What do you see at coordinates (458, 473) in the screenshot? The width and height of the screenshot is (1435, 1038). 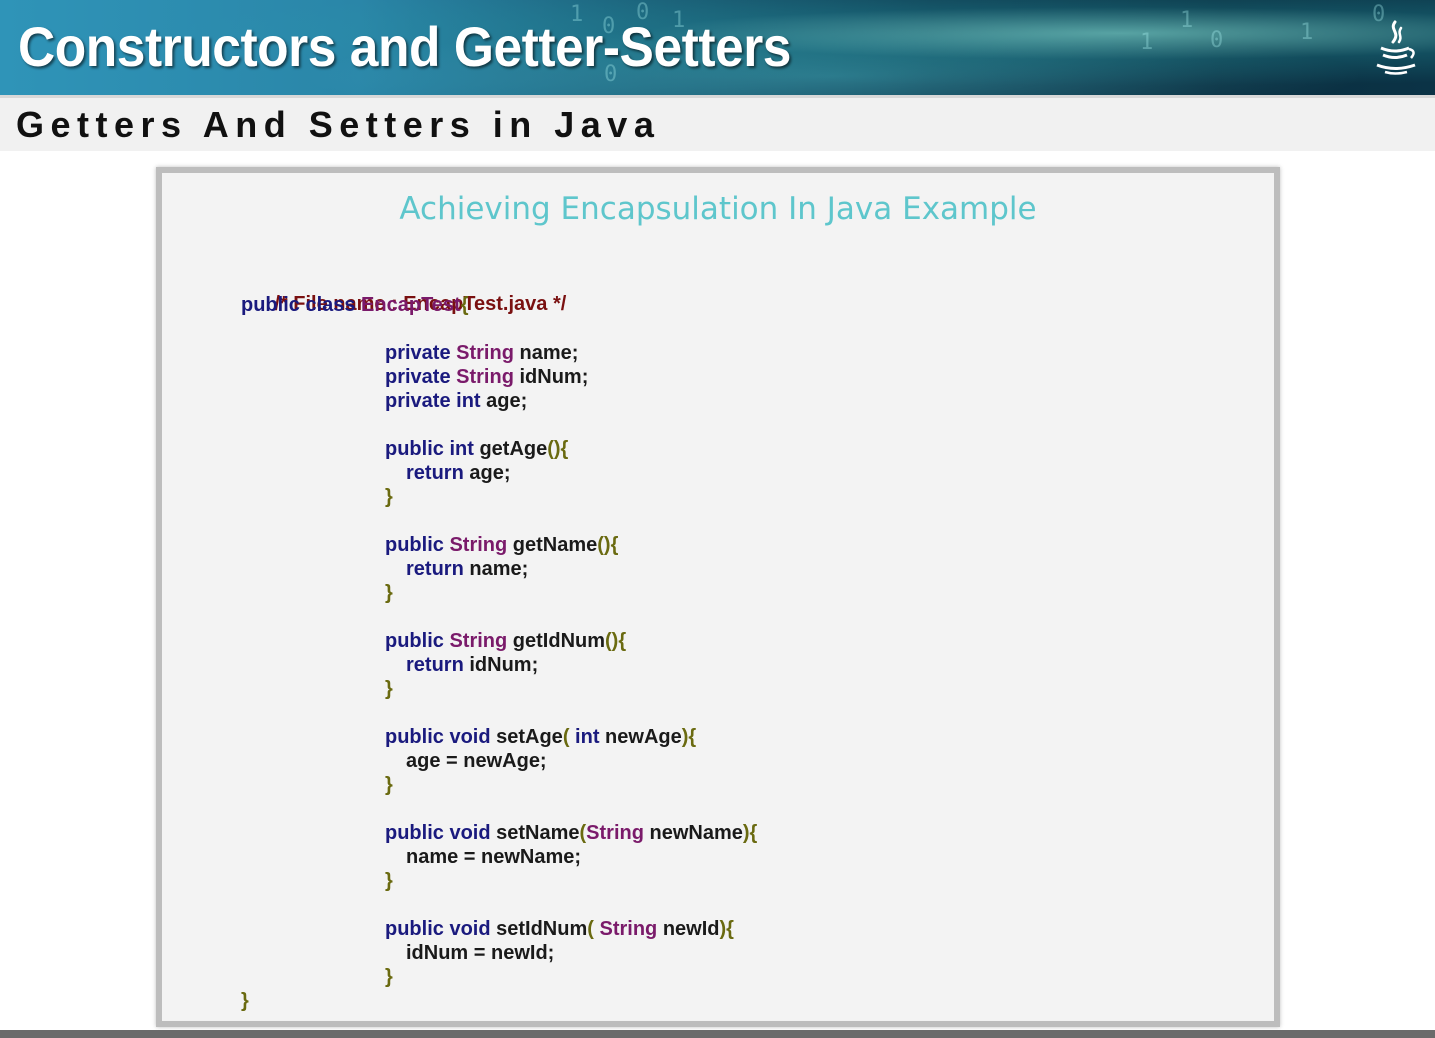 I see `code-line: return age;` at bounding box center [458, 473].